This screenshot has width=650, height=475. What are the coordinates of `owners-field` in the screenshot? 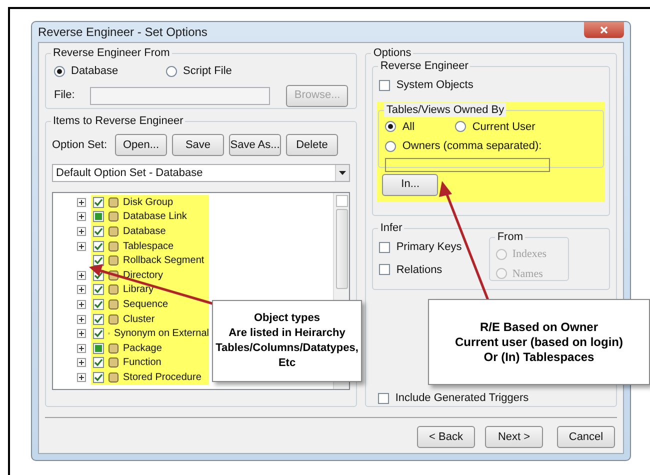 It's located at (467, 165).